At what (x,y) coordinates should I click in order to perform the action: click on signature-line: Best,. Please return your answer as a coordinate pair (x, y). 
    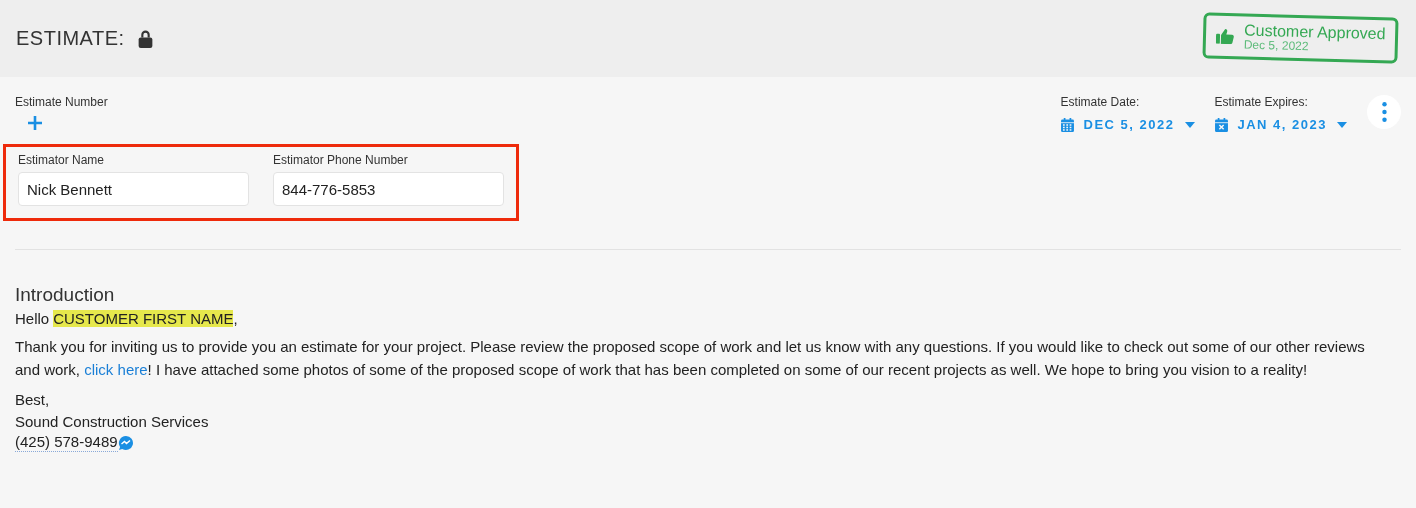
    Looking at the image, I should click on (33, 400).